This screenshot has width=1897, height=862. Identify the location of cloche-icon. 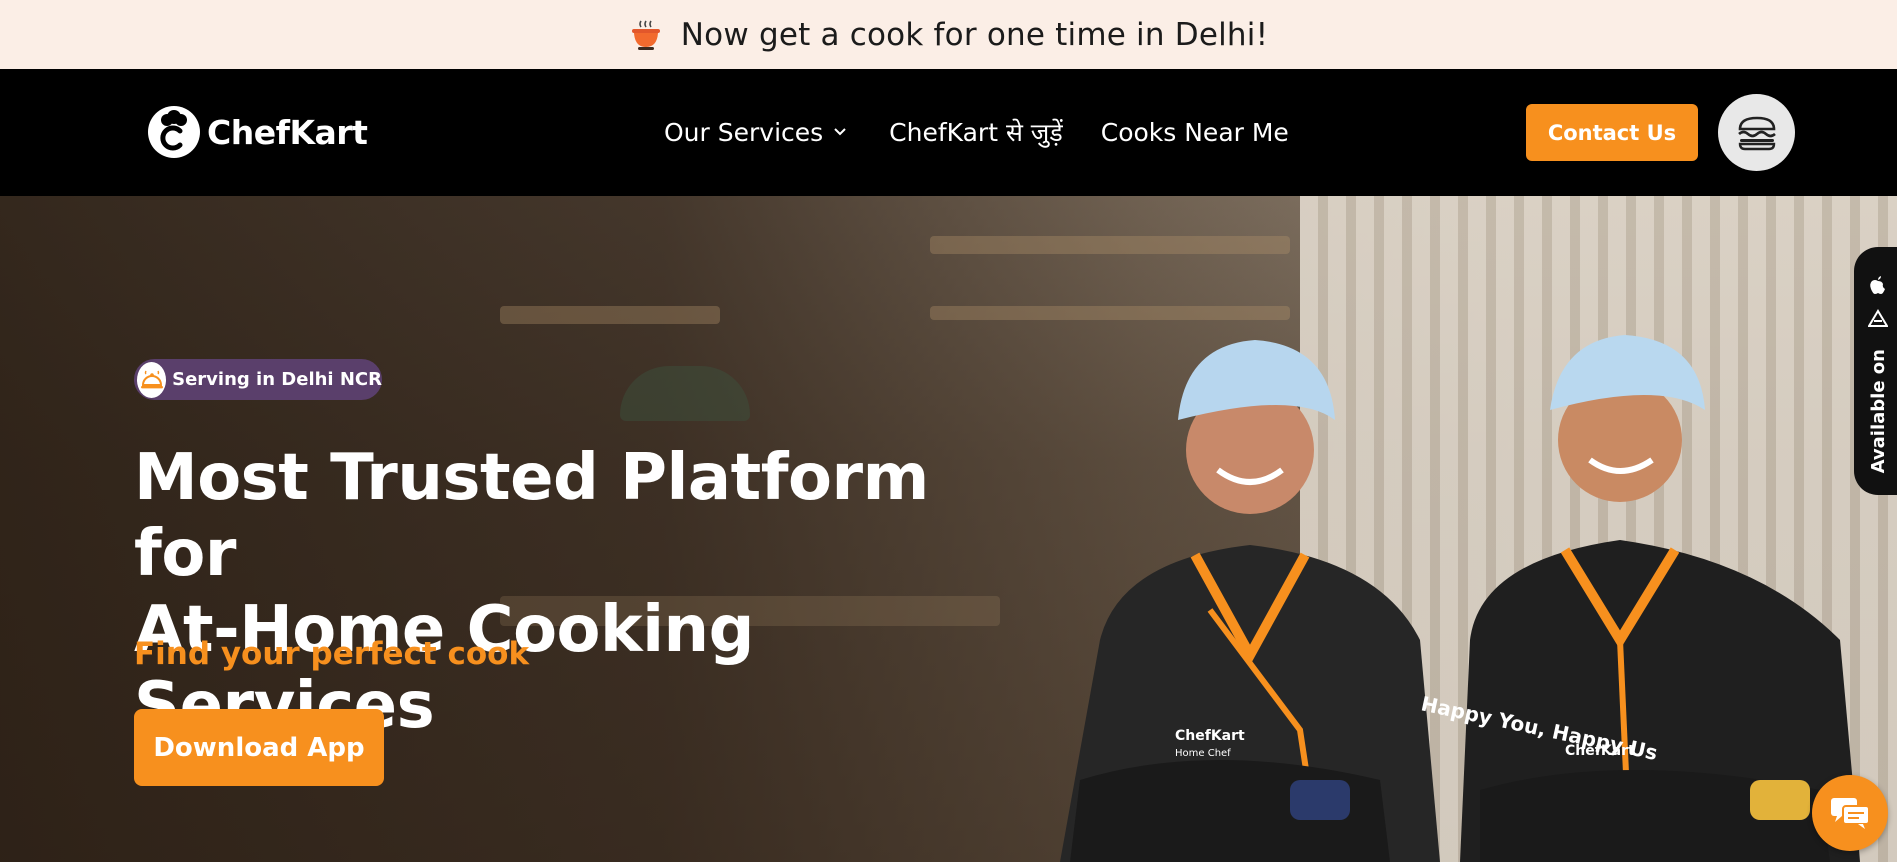
(152, 379).